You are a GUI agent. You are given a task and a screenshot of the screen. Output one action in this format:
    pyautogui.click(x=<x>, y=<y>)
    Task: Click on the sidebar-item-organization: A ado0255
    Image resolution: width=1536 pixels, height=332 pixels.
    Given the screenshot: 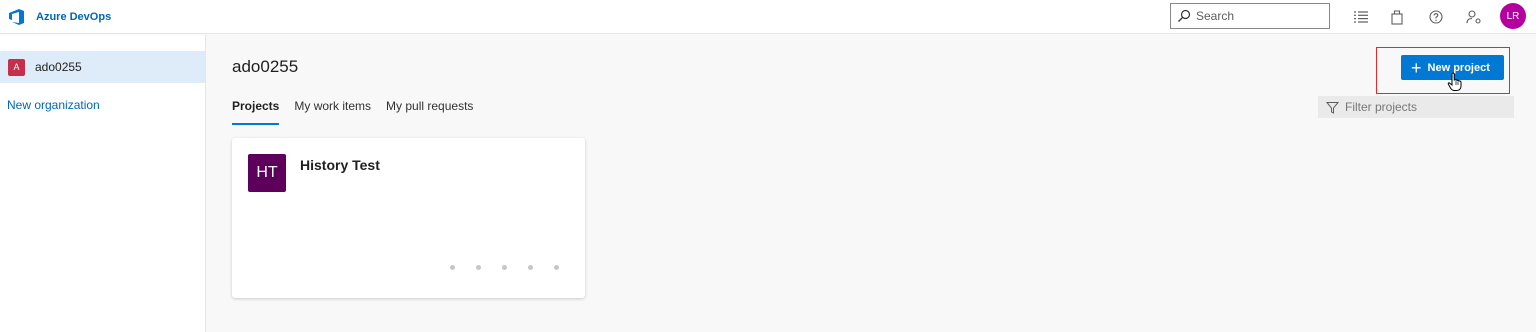 What is the action you would take?
    pyautogui.click(x=102, y=67)
    